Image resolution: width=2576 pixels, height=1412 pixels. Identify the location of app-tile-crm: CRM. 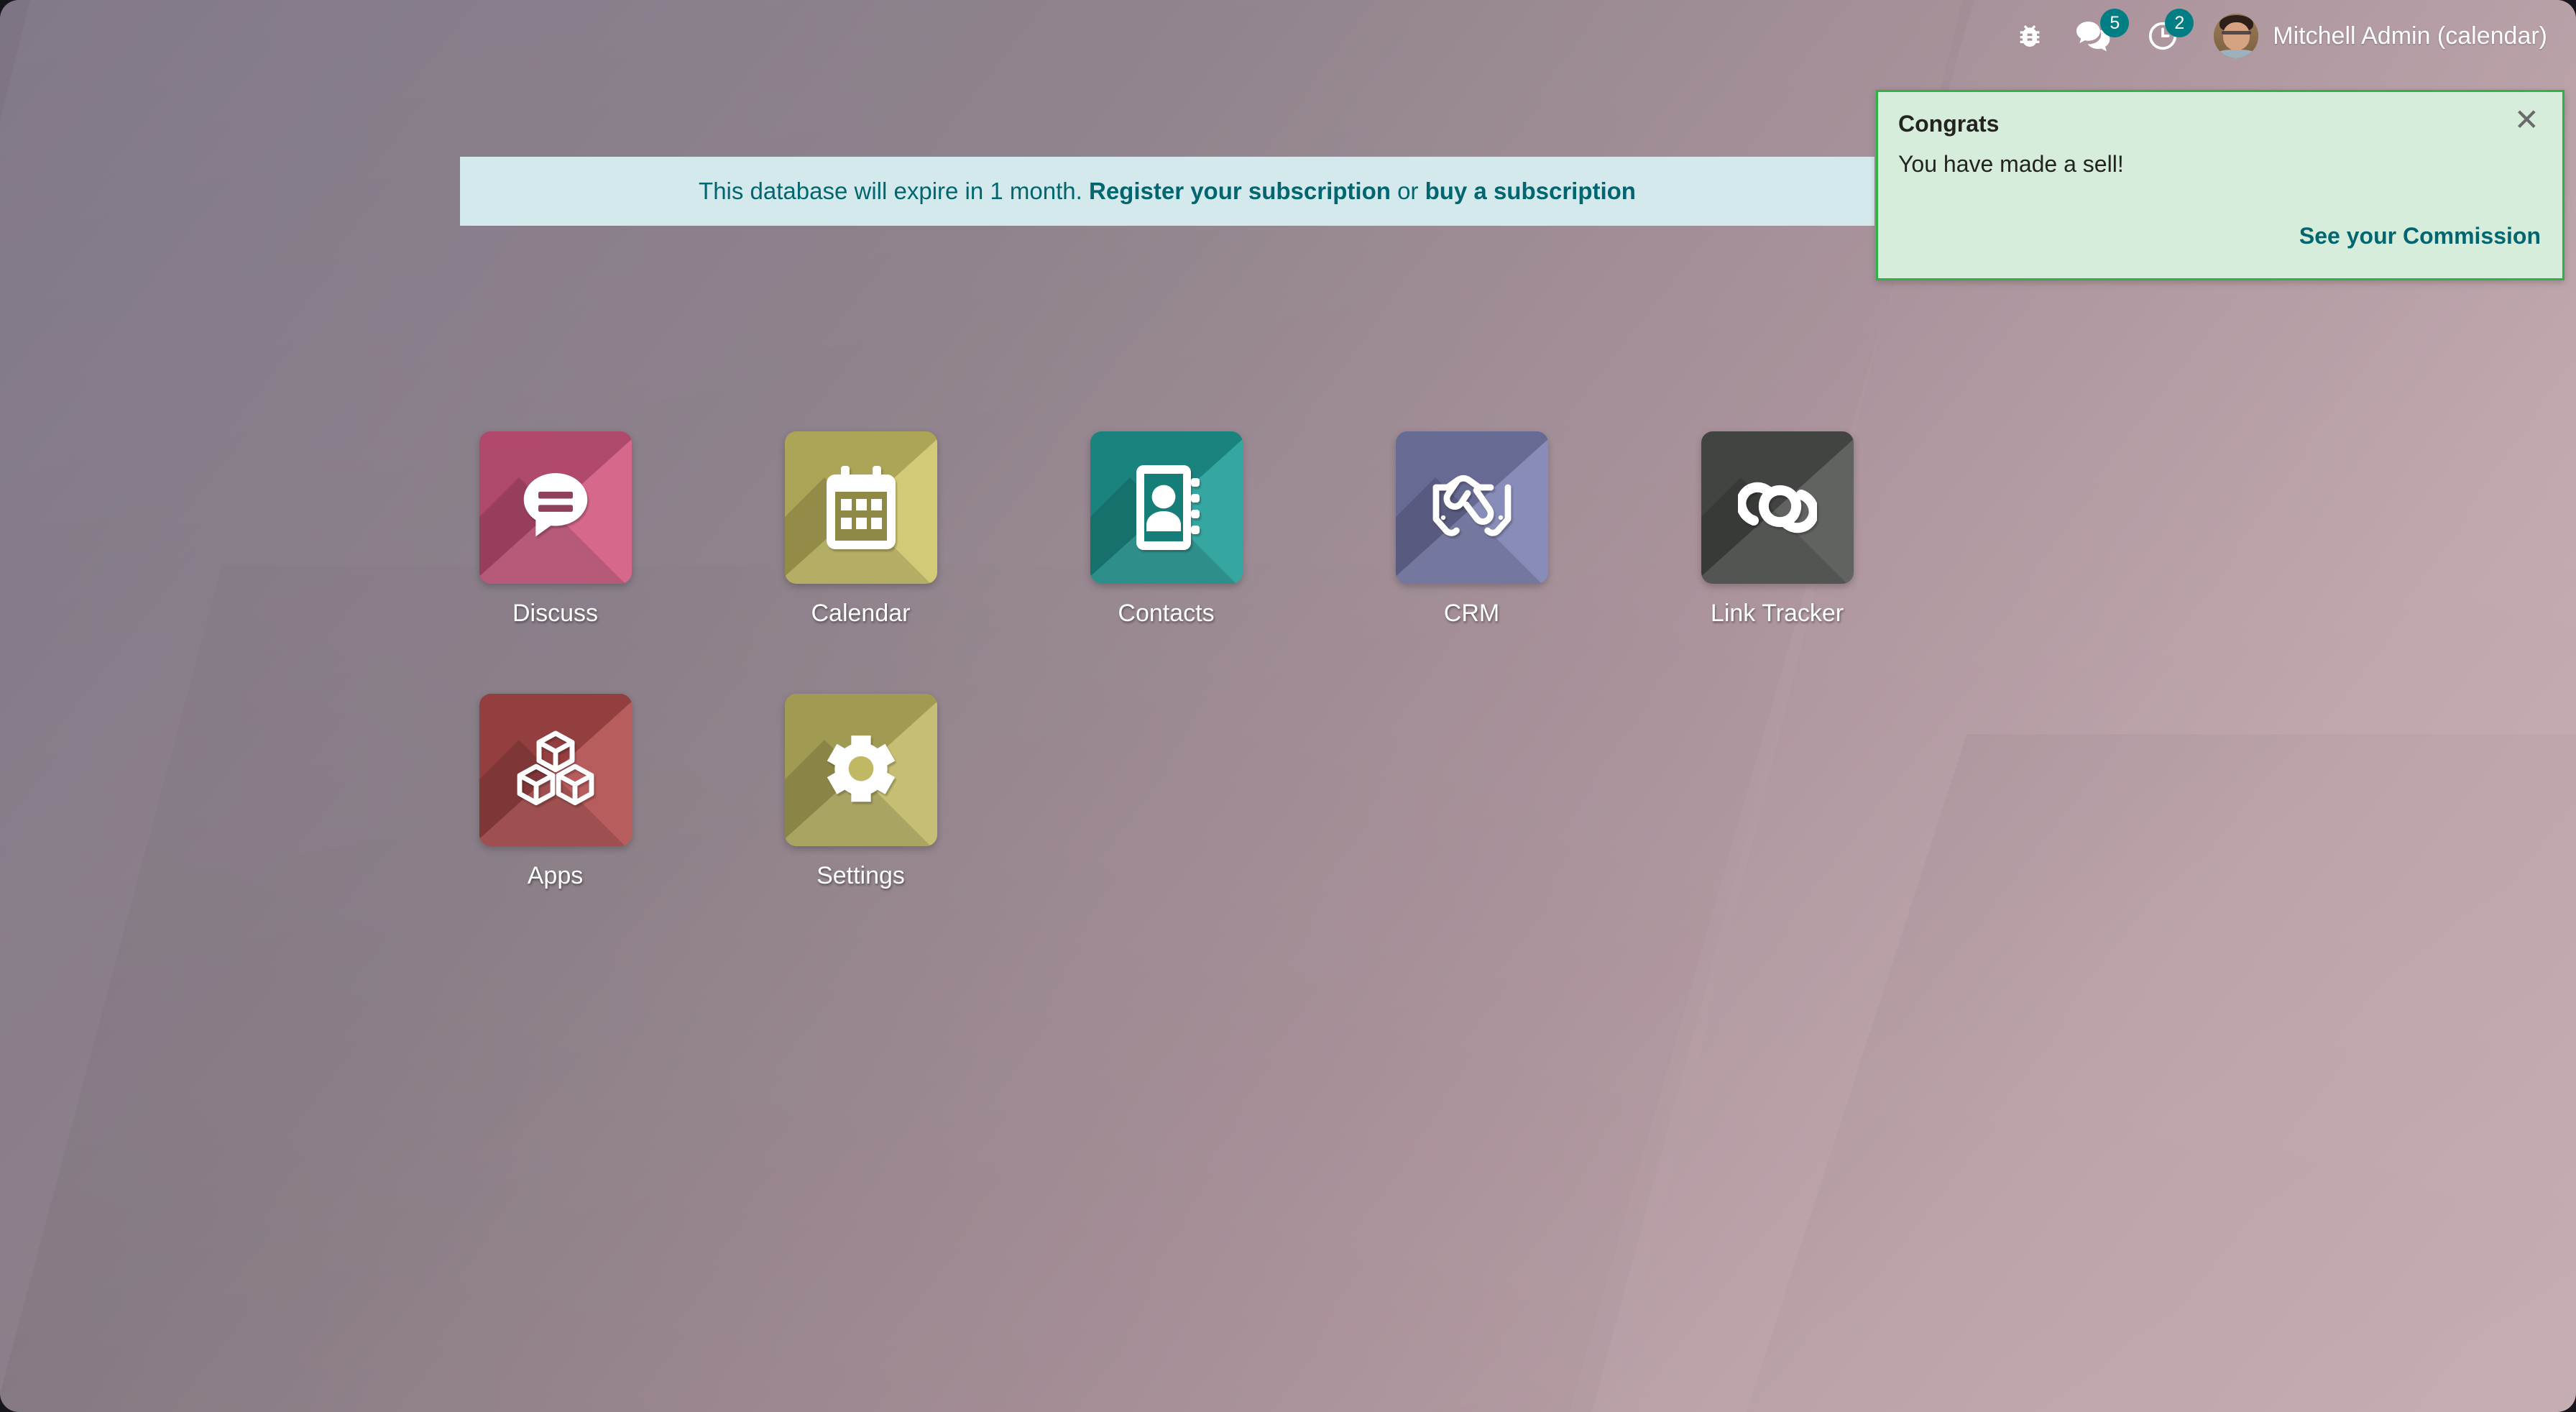
(1471, 562).